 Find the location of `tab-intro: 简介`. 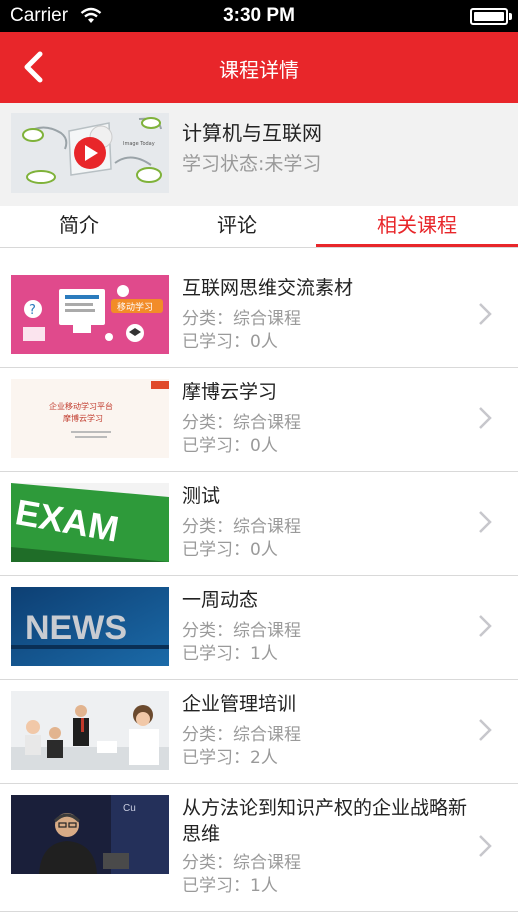

tab-intro: 简介 is located at coordinates (79, 227).